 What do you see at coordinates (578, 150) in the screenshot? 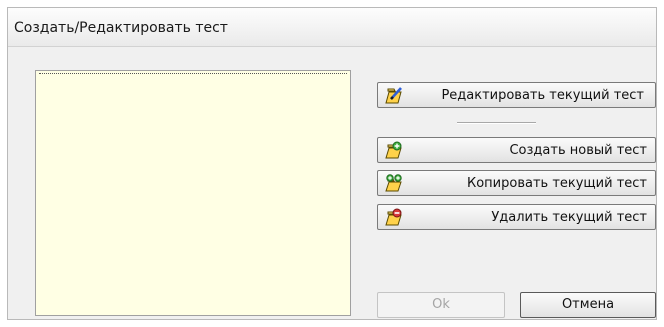
I see `create-test-label: Создать новый тест` at bounding box center [578, 150].